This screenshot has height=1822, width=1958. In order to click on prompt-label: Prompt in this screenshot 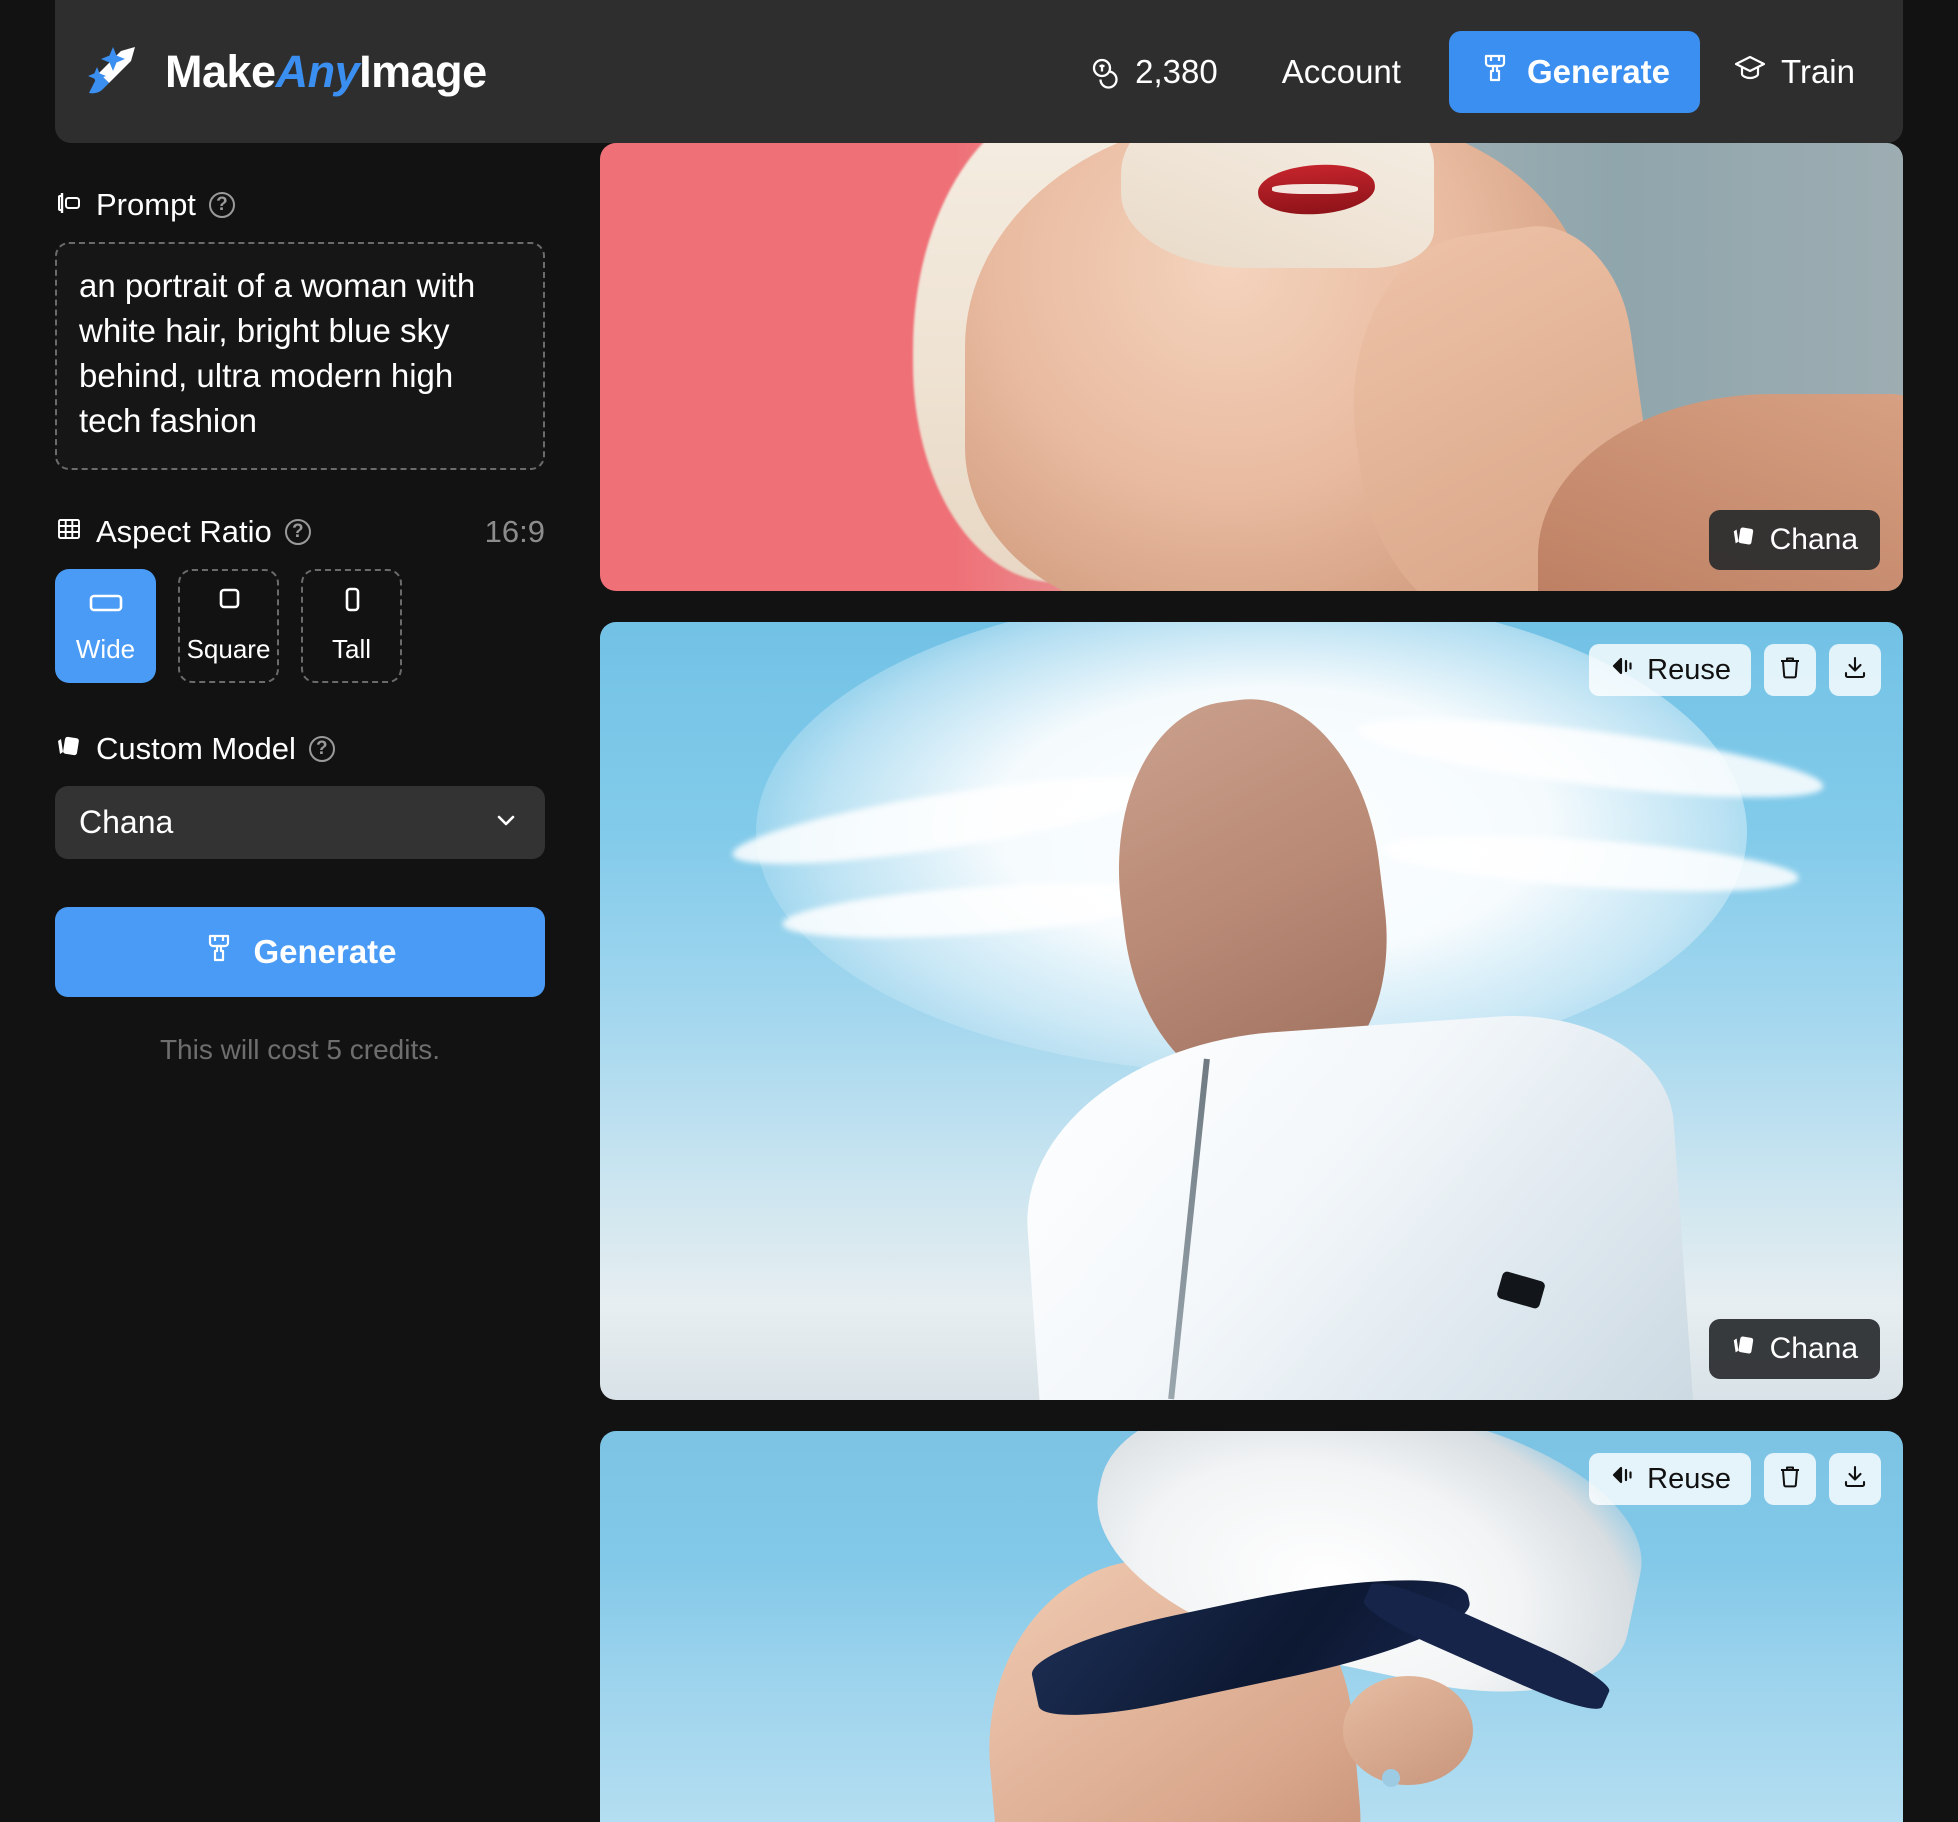, I will do `click(146, 204)`.